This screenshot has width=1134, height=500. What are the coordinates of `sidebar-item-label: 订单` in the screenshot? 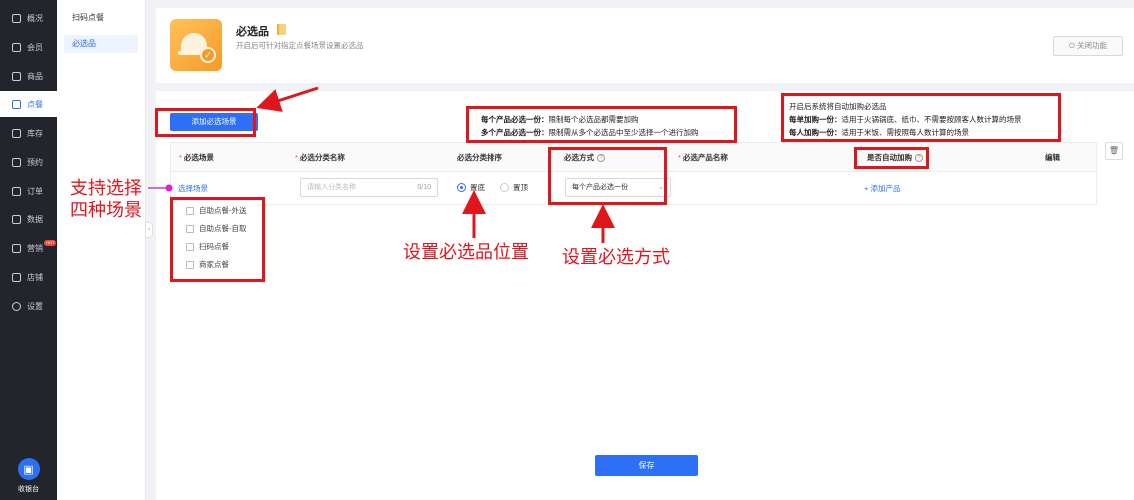 It's located at (35, 191).